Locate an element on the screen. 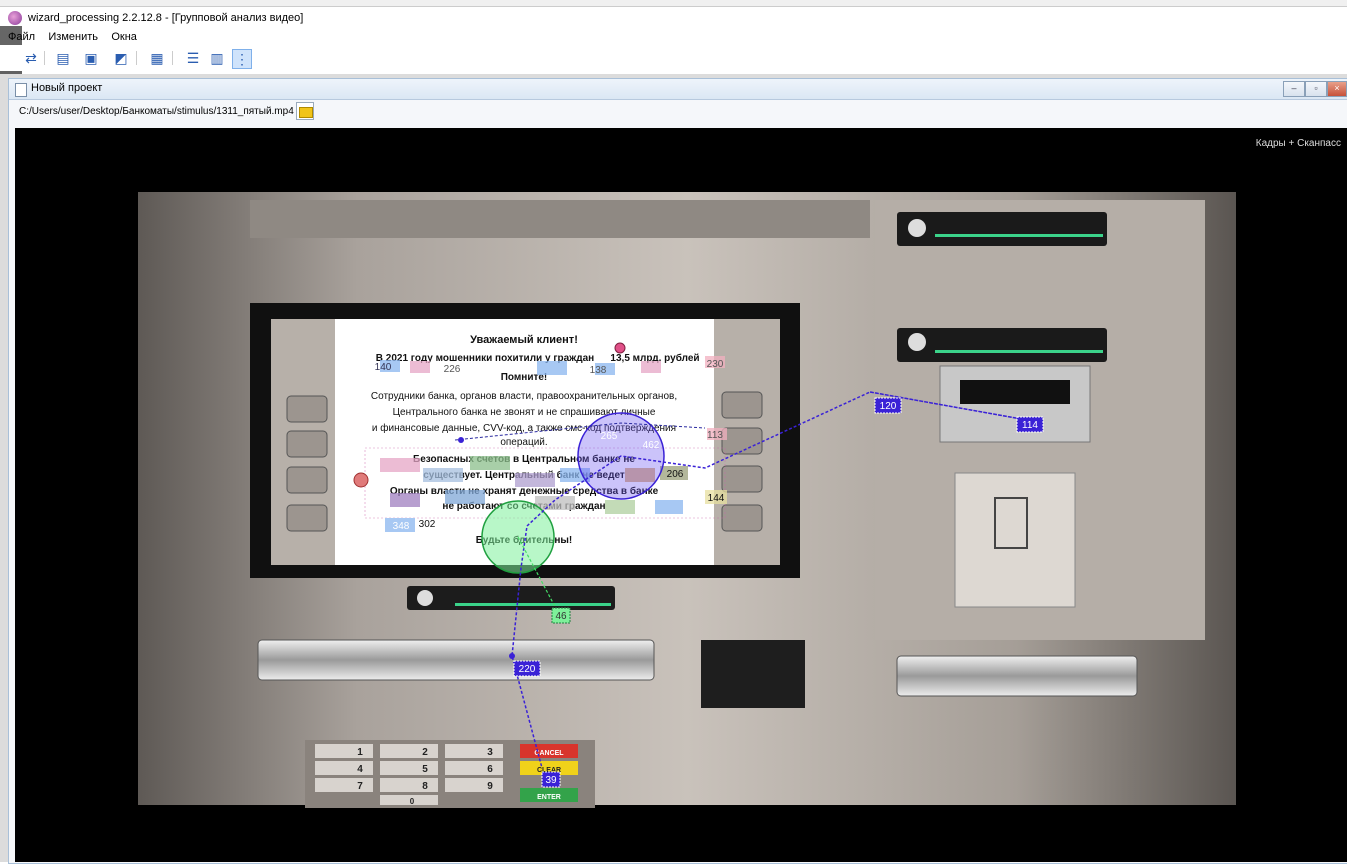 The image size is (1347, 864). fixation-label-206: 206 is located at coordinates (675, 474).